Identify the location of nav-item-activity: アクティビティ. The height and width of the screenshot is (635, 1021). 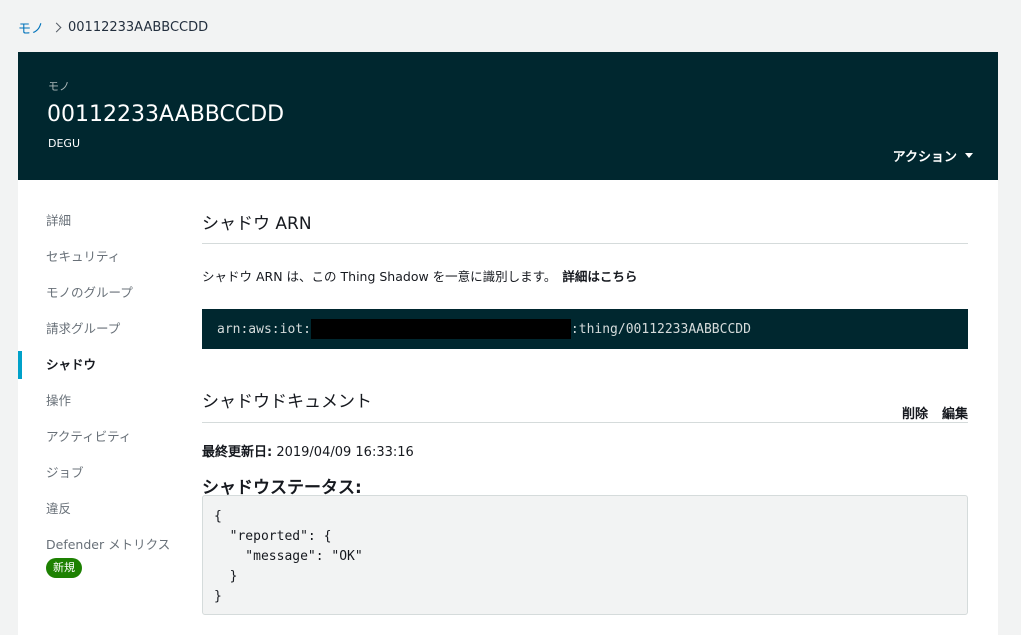
(103, 437).